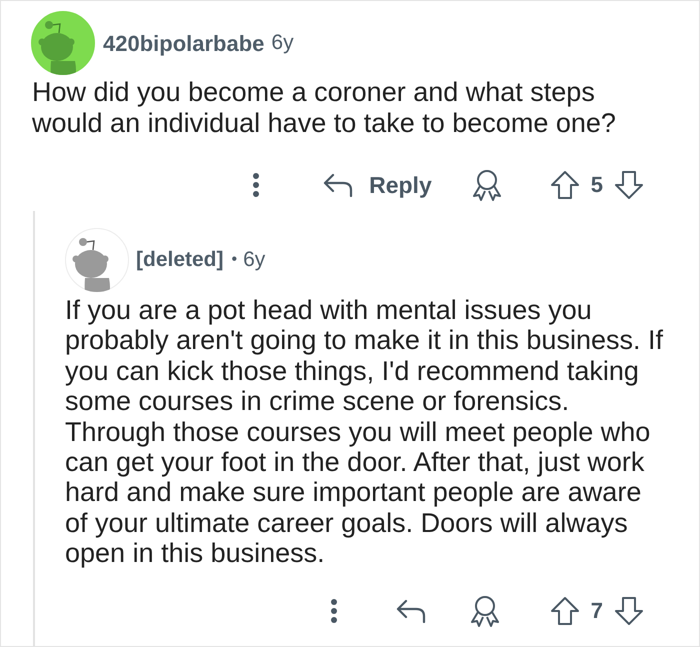  I want to click on reply-button, so click(411, 610).